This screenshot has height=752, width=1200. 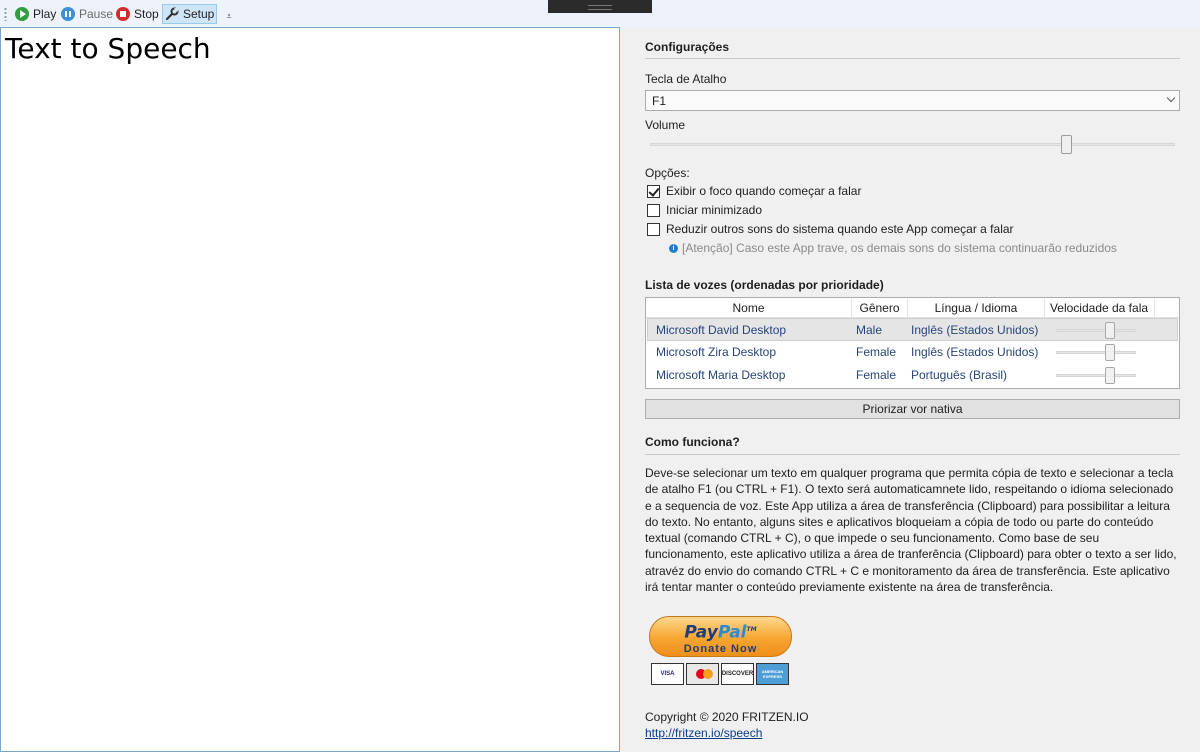 I want to click on option-show-focus: Exibir o foco quando começar a falar, so click(x=754, y=191).